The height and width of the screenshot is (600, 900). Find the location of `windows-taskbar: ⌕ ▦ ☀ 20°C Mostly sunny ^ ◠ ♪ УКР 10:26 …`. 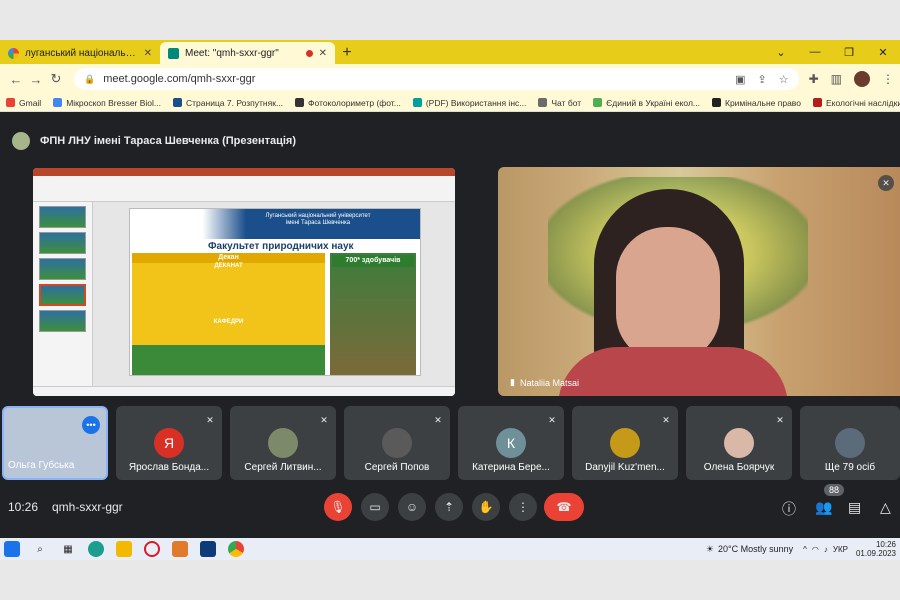

windows-taskbar: ⌕ ▦ ☀ 20°C Mostly sunny ^ ◠ ♪ УКР 10:26 … is located at coordinates (450, 549).